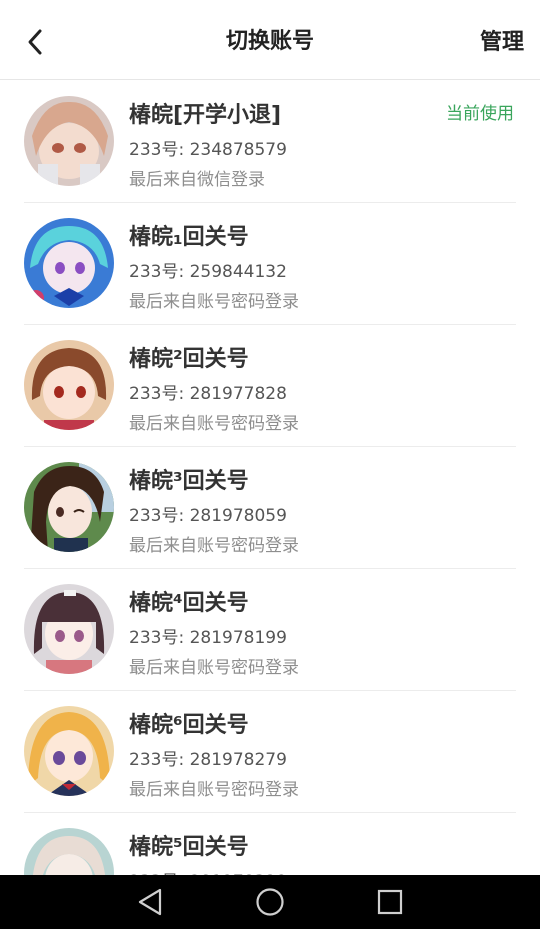 This screenshot has height=929, width=540. What do you see at coordinates (189, 359) in the screenshot?
I see `account-name: 椿皖²回关号` at bounding box center [189, 359].